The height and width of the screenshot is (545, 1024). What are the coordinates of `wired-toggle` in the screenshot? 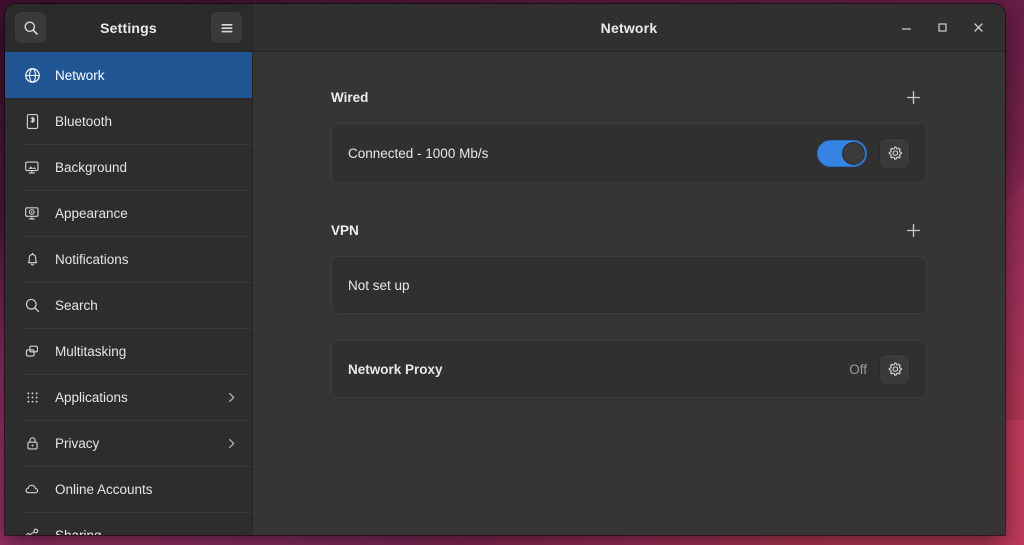 It's located at (842, 153).